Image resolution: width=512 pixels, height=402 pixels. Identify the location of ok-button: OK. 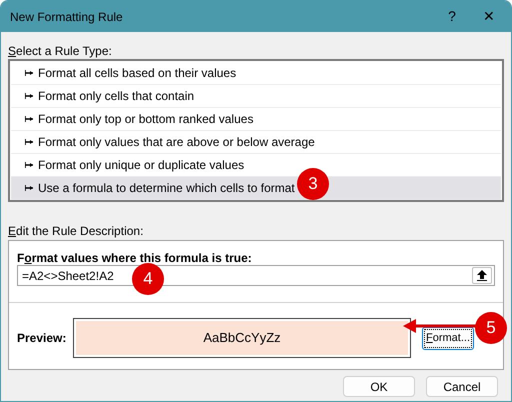
(379, 386).